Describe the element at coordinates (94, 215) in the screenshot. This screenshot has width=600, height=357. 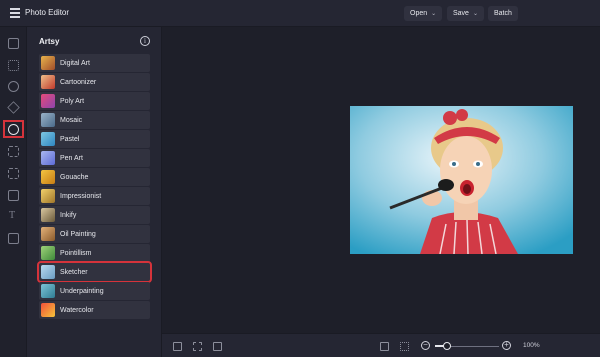
I see `effect-item-inkify: Inkify` at that location.